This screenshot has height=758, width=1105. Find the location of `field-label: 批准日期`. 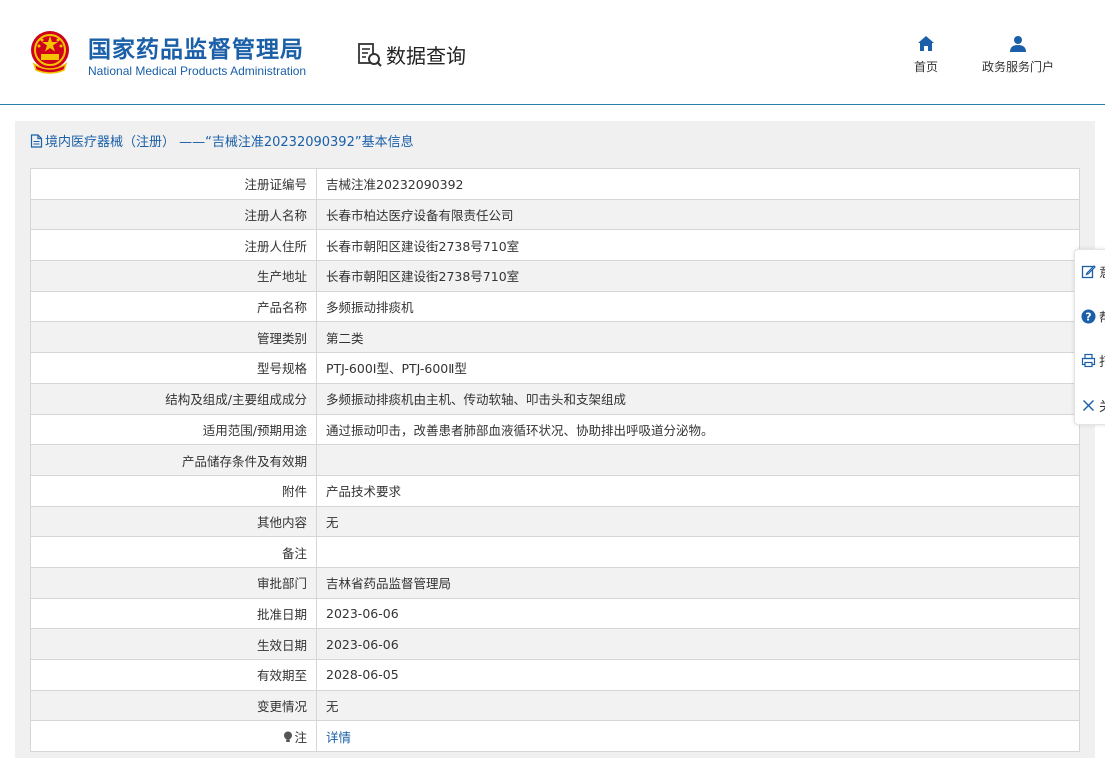

field-label: 批准日期 is located at coordinates (173, 613).